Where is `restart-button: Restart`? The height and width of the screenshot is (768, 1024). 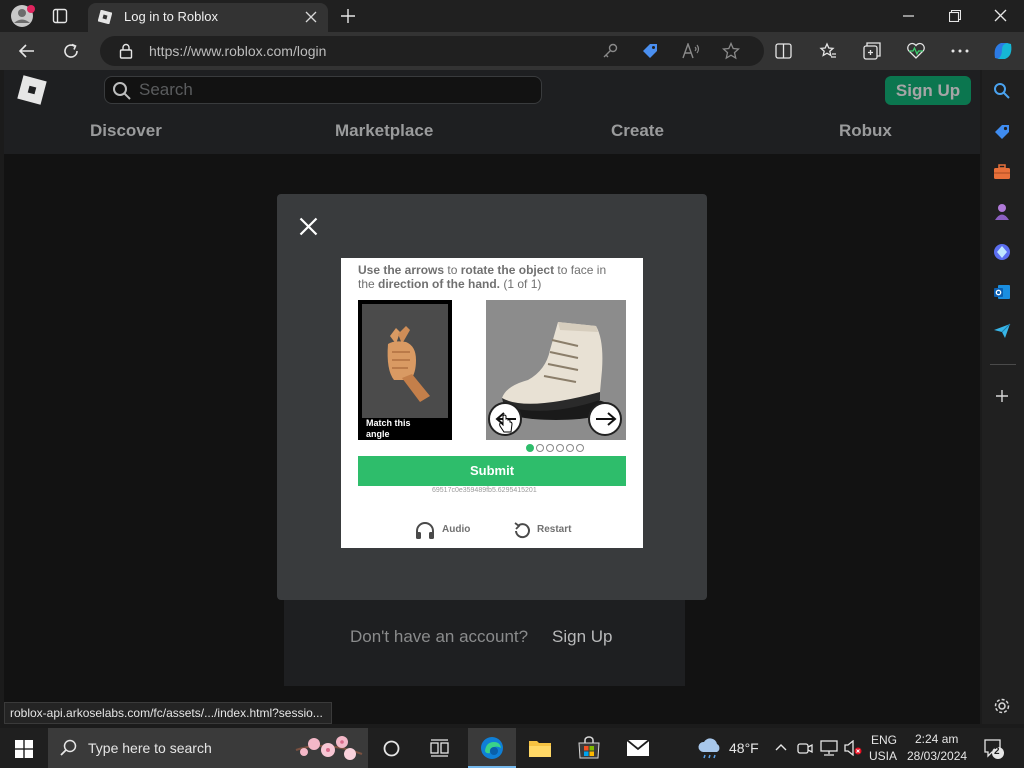
restart-button: Restart is located at coordinates (545, 531).